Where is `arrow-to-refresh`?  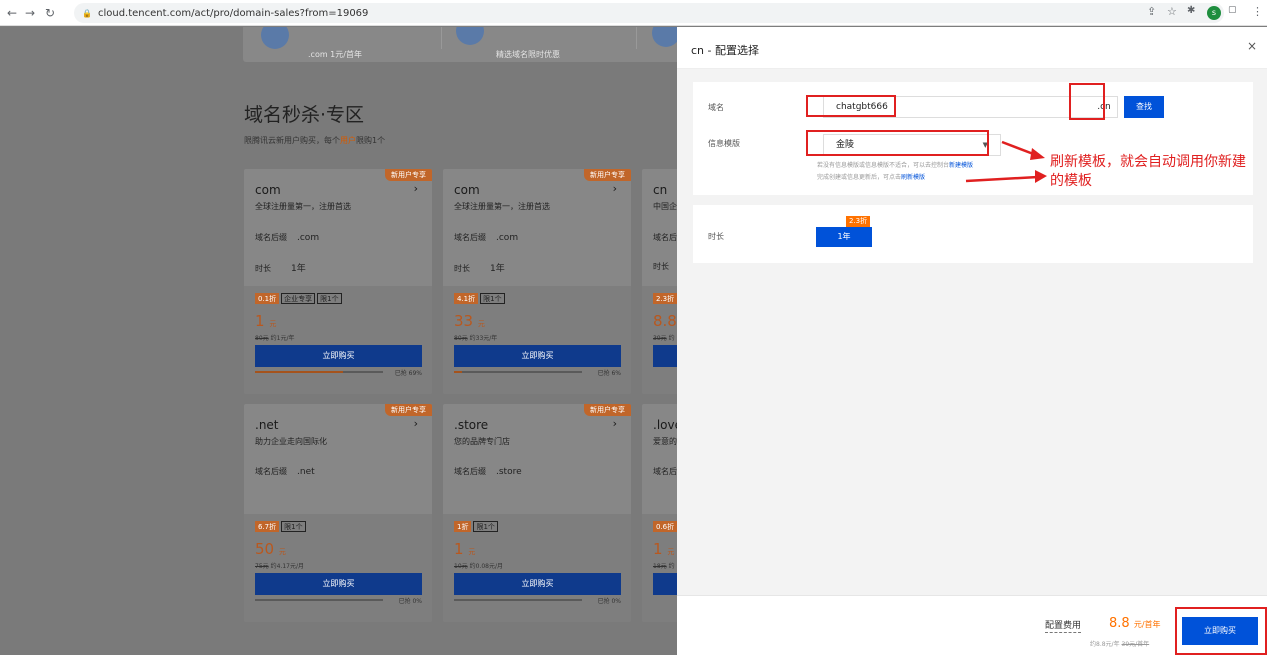 arrow-to-refresh is located at coordinates (1006, 176).